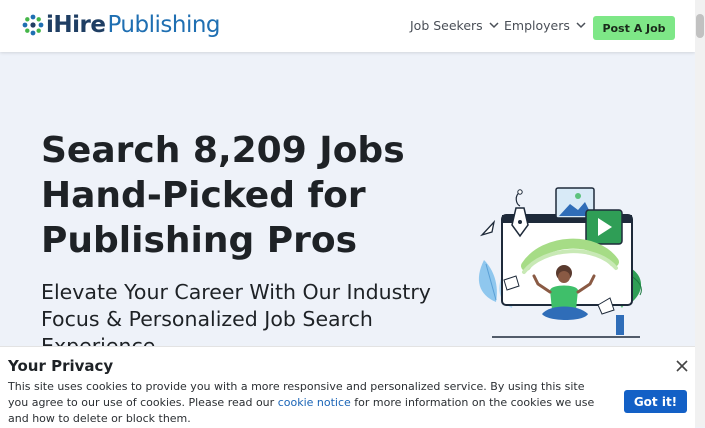 The image size is (705, 428). What do you see at coordinates (76, 25) in the screenshot?
I see `logo-brand-text: iHire` at bounding box center [76, 25].